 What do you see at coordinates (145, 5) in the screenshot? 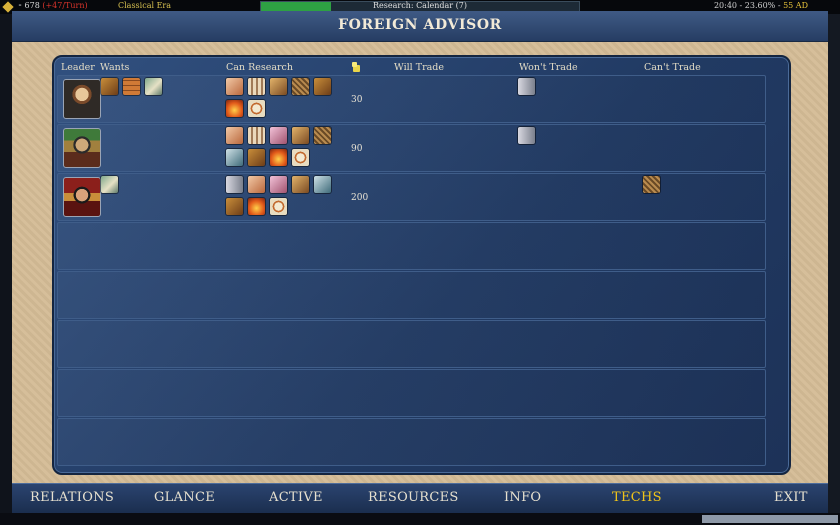
I see `era-label: Classical Era` at bounding box center [145, 5].